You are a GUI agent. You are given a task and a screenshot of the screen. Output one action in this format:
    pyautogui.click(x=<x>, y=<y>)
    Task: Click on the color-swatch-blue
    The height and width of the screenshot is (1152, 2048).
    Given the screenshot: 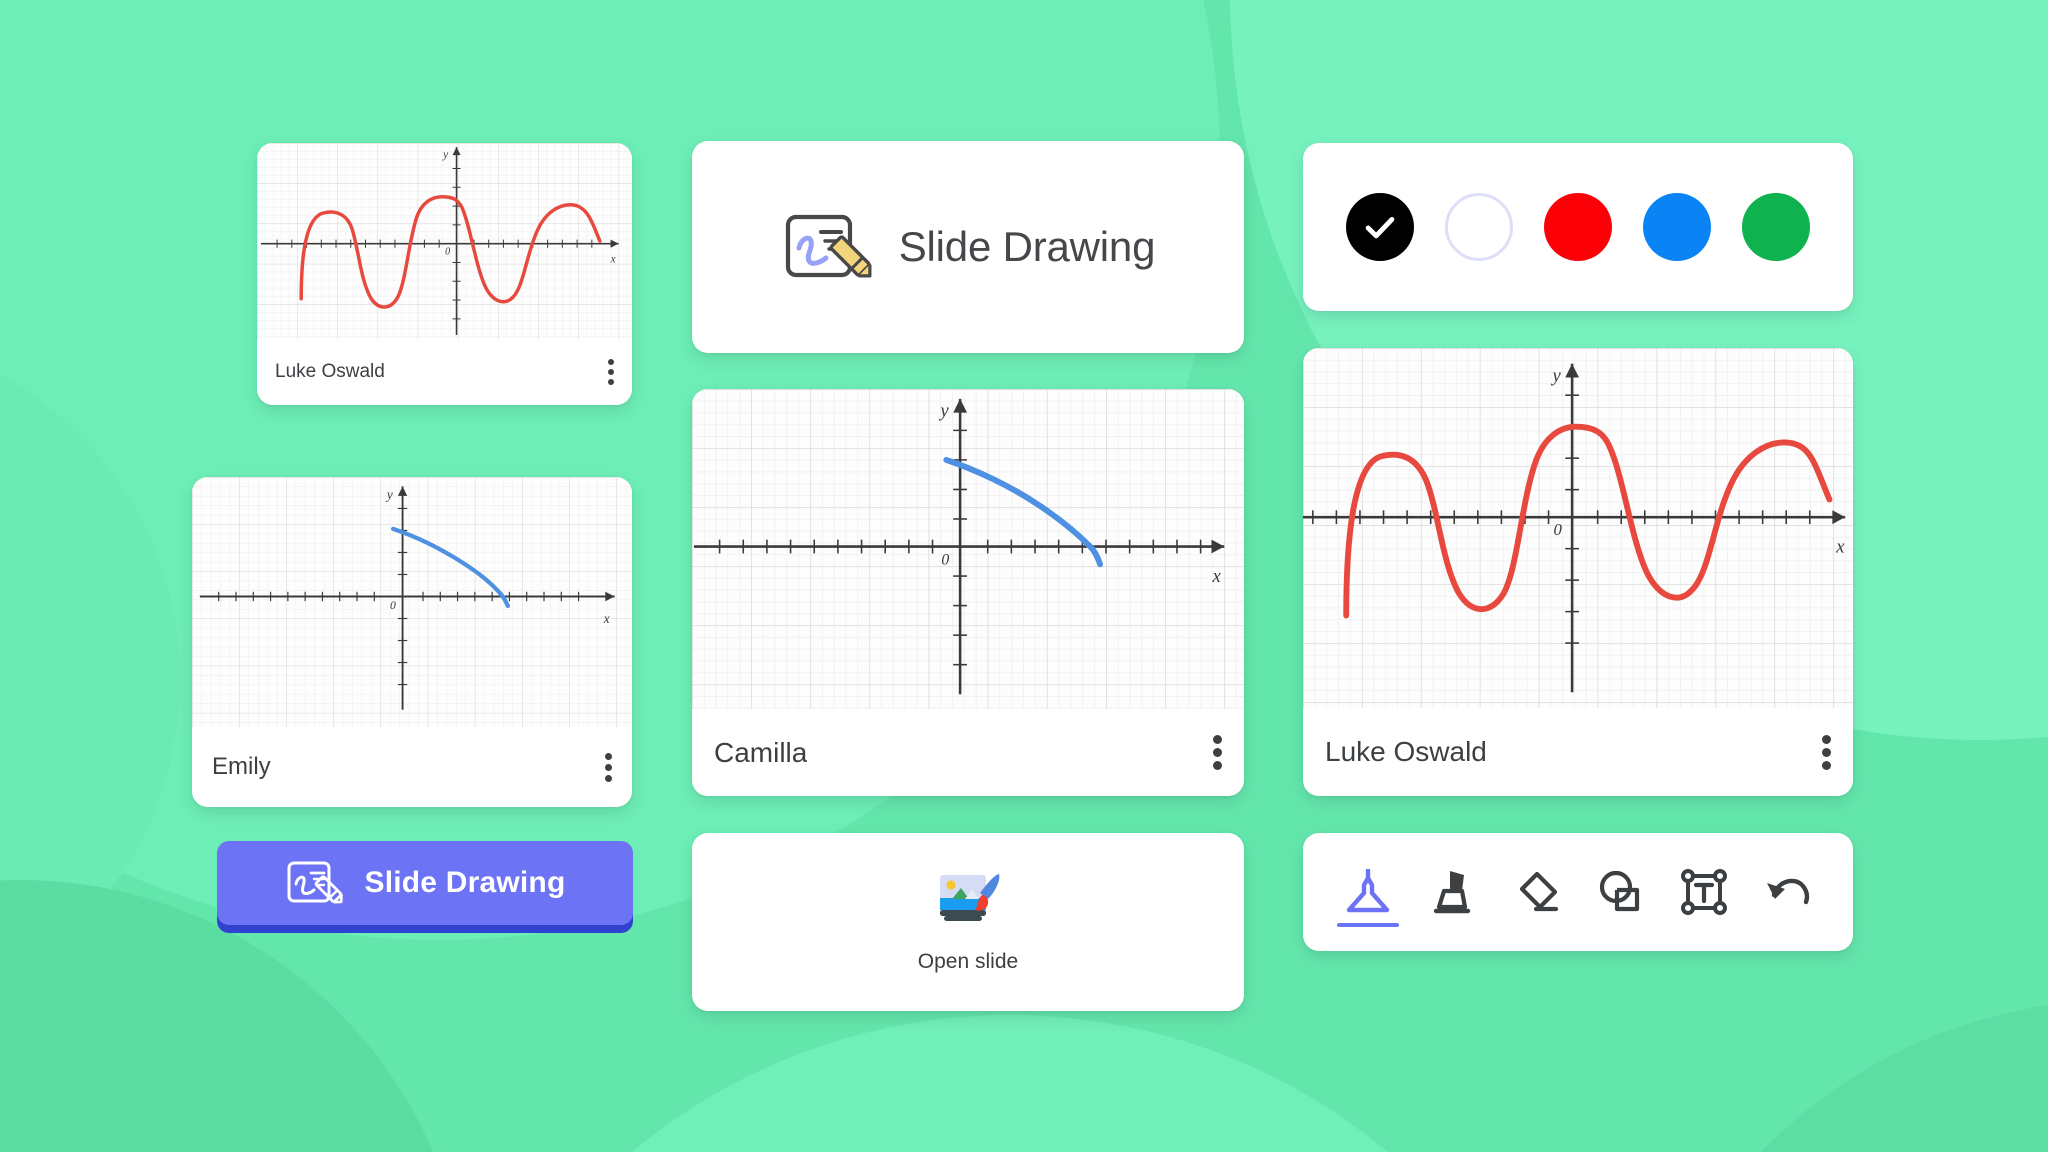 What is the action you would take?
    pyautogui.click(x=1677, y=227)
    